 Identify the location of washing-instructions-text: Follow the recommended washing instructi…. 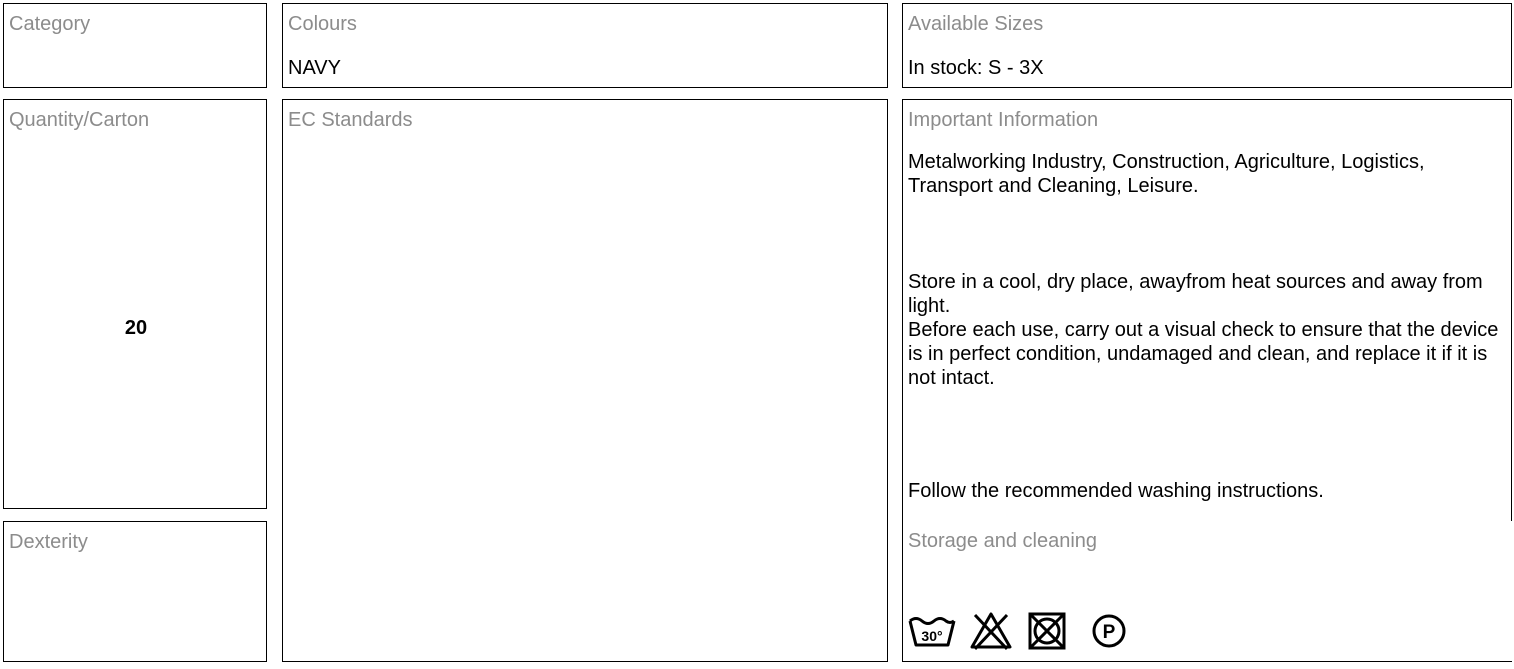
(1205, 491).